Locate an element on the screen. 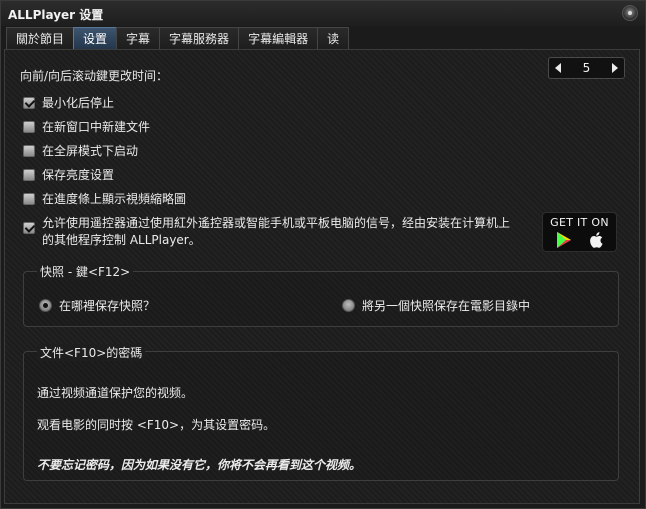 The image size is (646, 509). scroll-time-stepper: 5 is located at coordinates (586, 68).